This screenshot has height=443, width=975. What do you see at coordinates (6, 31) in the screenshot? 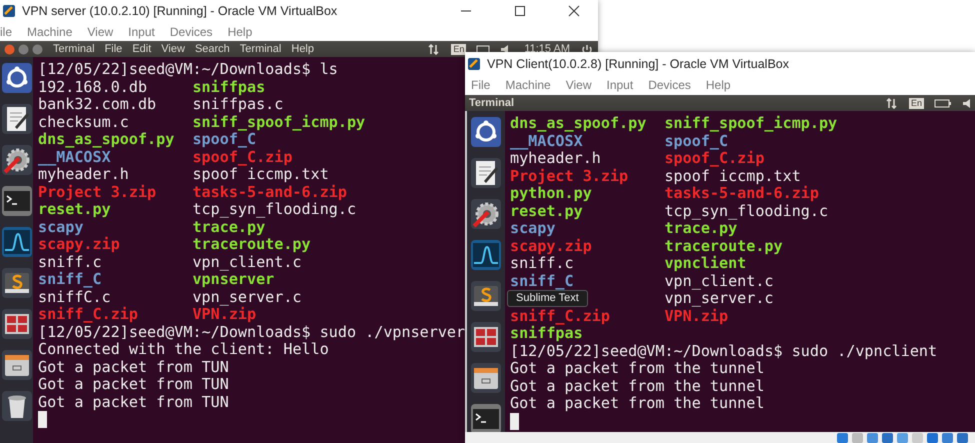
I see `menu-item: ile` at bounding box center [6, 31].